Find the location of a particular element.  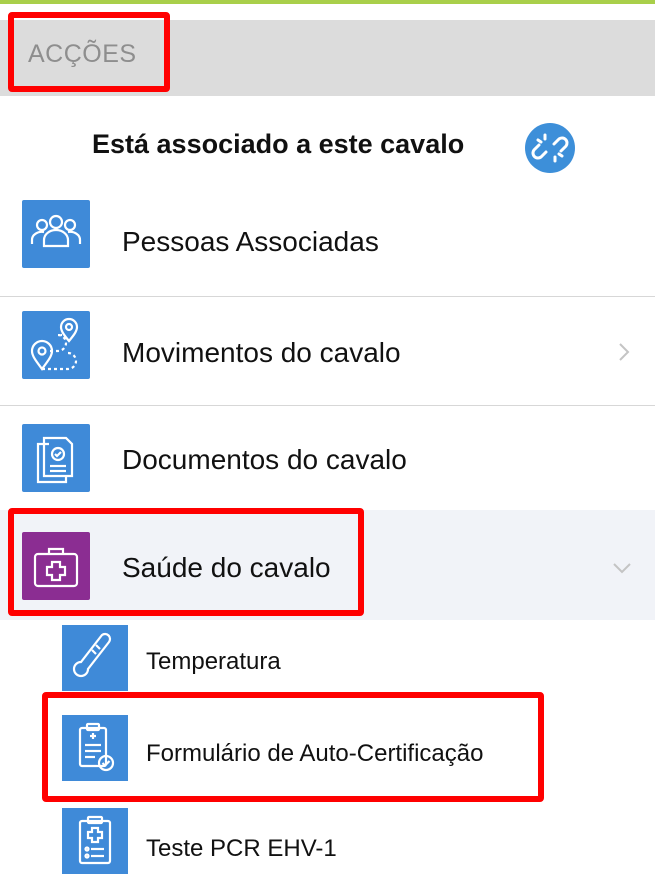

unlink-icon is located at coordinates (550, 148).